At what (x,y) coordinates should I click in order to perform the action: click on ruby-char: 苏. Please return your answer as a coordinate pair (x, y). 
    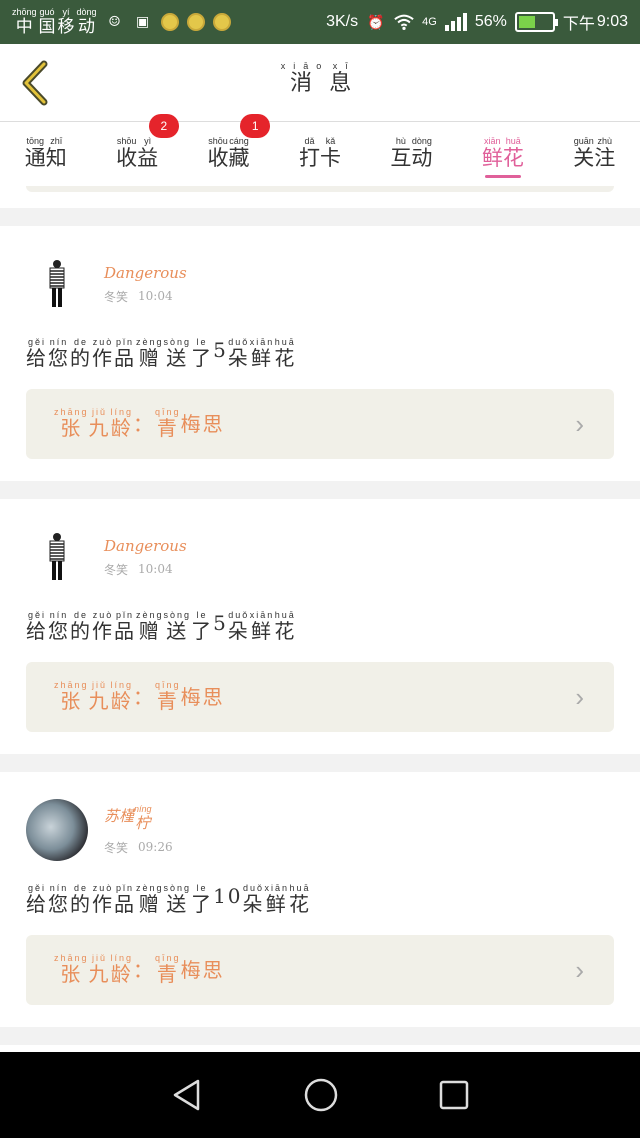
    Looking at the image, I should click on (112, 815).